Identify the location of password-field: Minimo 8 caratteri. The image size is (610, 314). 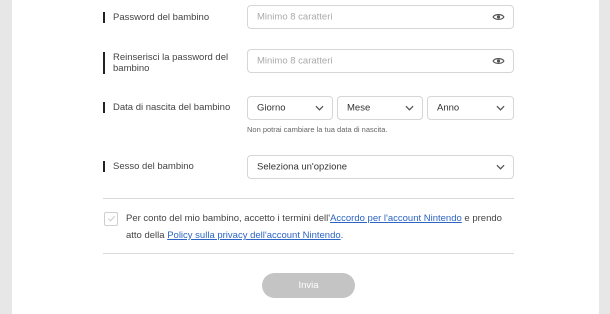
(380, 17).